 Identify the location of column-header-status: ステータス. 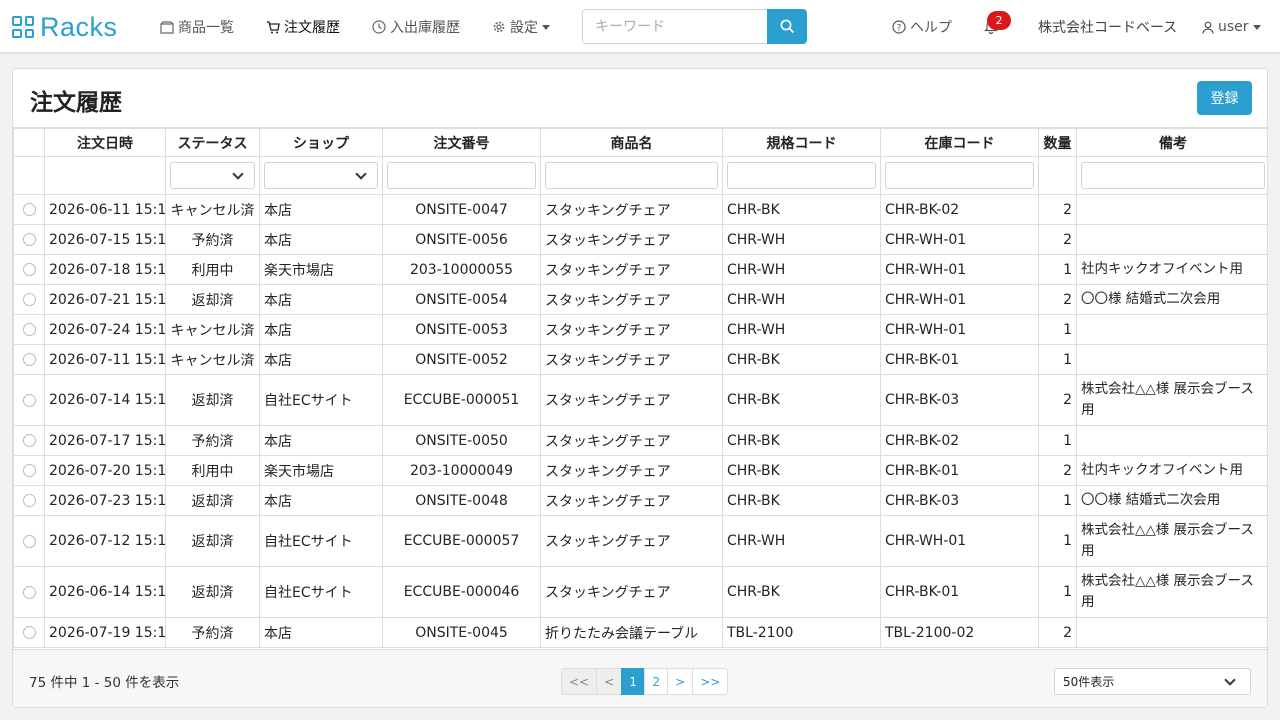
(212, 142).